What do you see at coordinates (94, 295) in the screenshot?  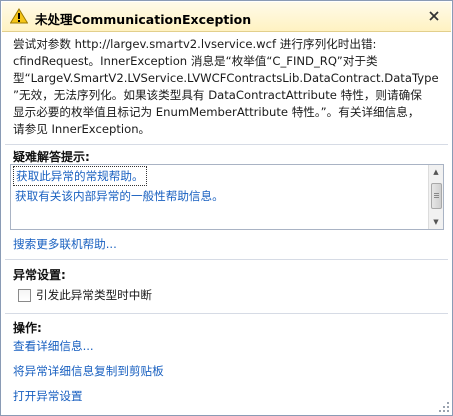 I see `break-on-exception-label: 引发此异常类型时中断` at bounding box center [94, 295].